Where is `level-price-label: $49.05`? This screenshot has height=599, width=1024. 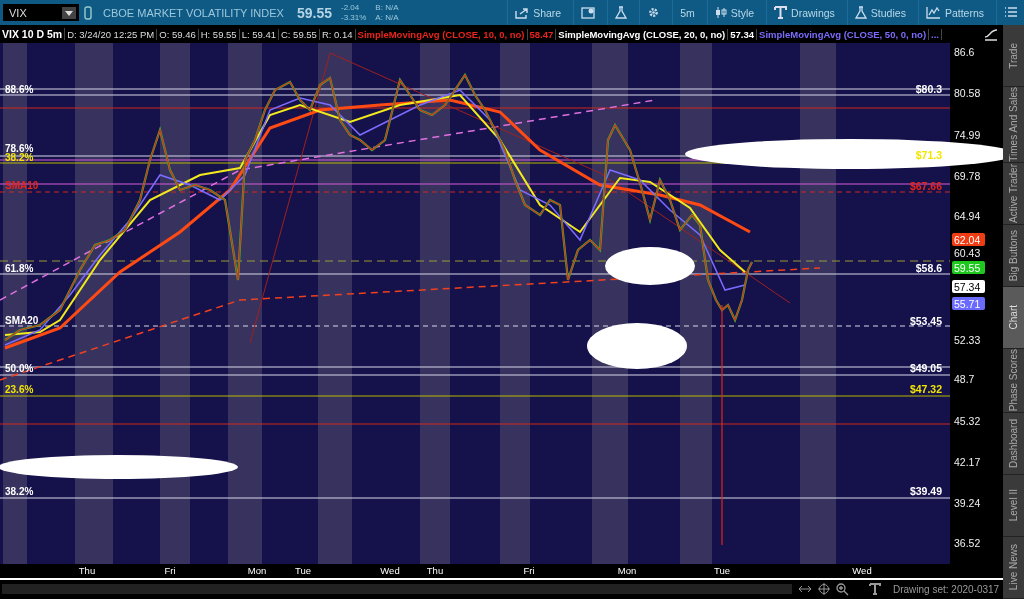
level-price-label: $49.05 is located at coordinates (925, 368).